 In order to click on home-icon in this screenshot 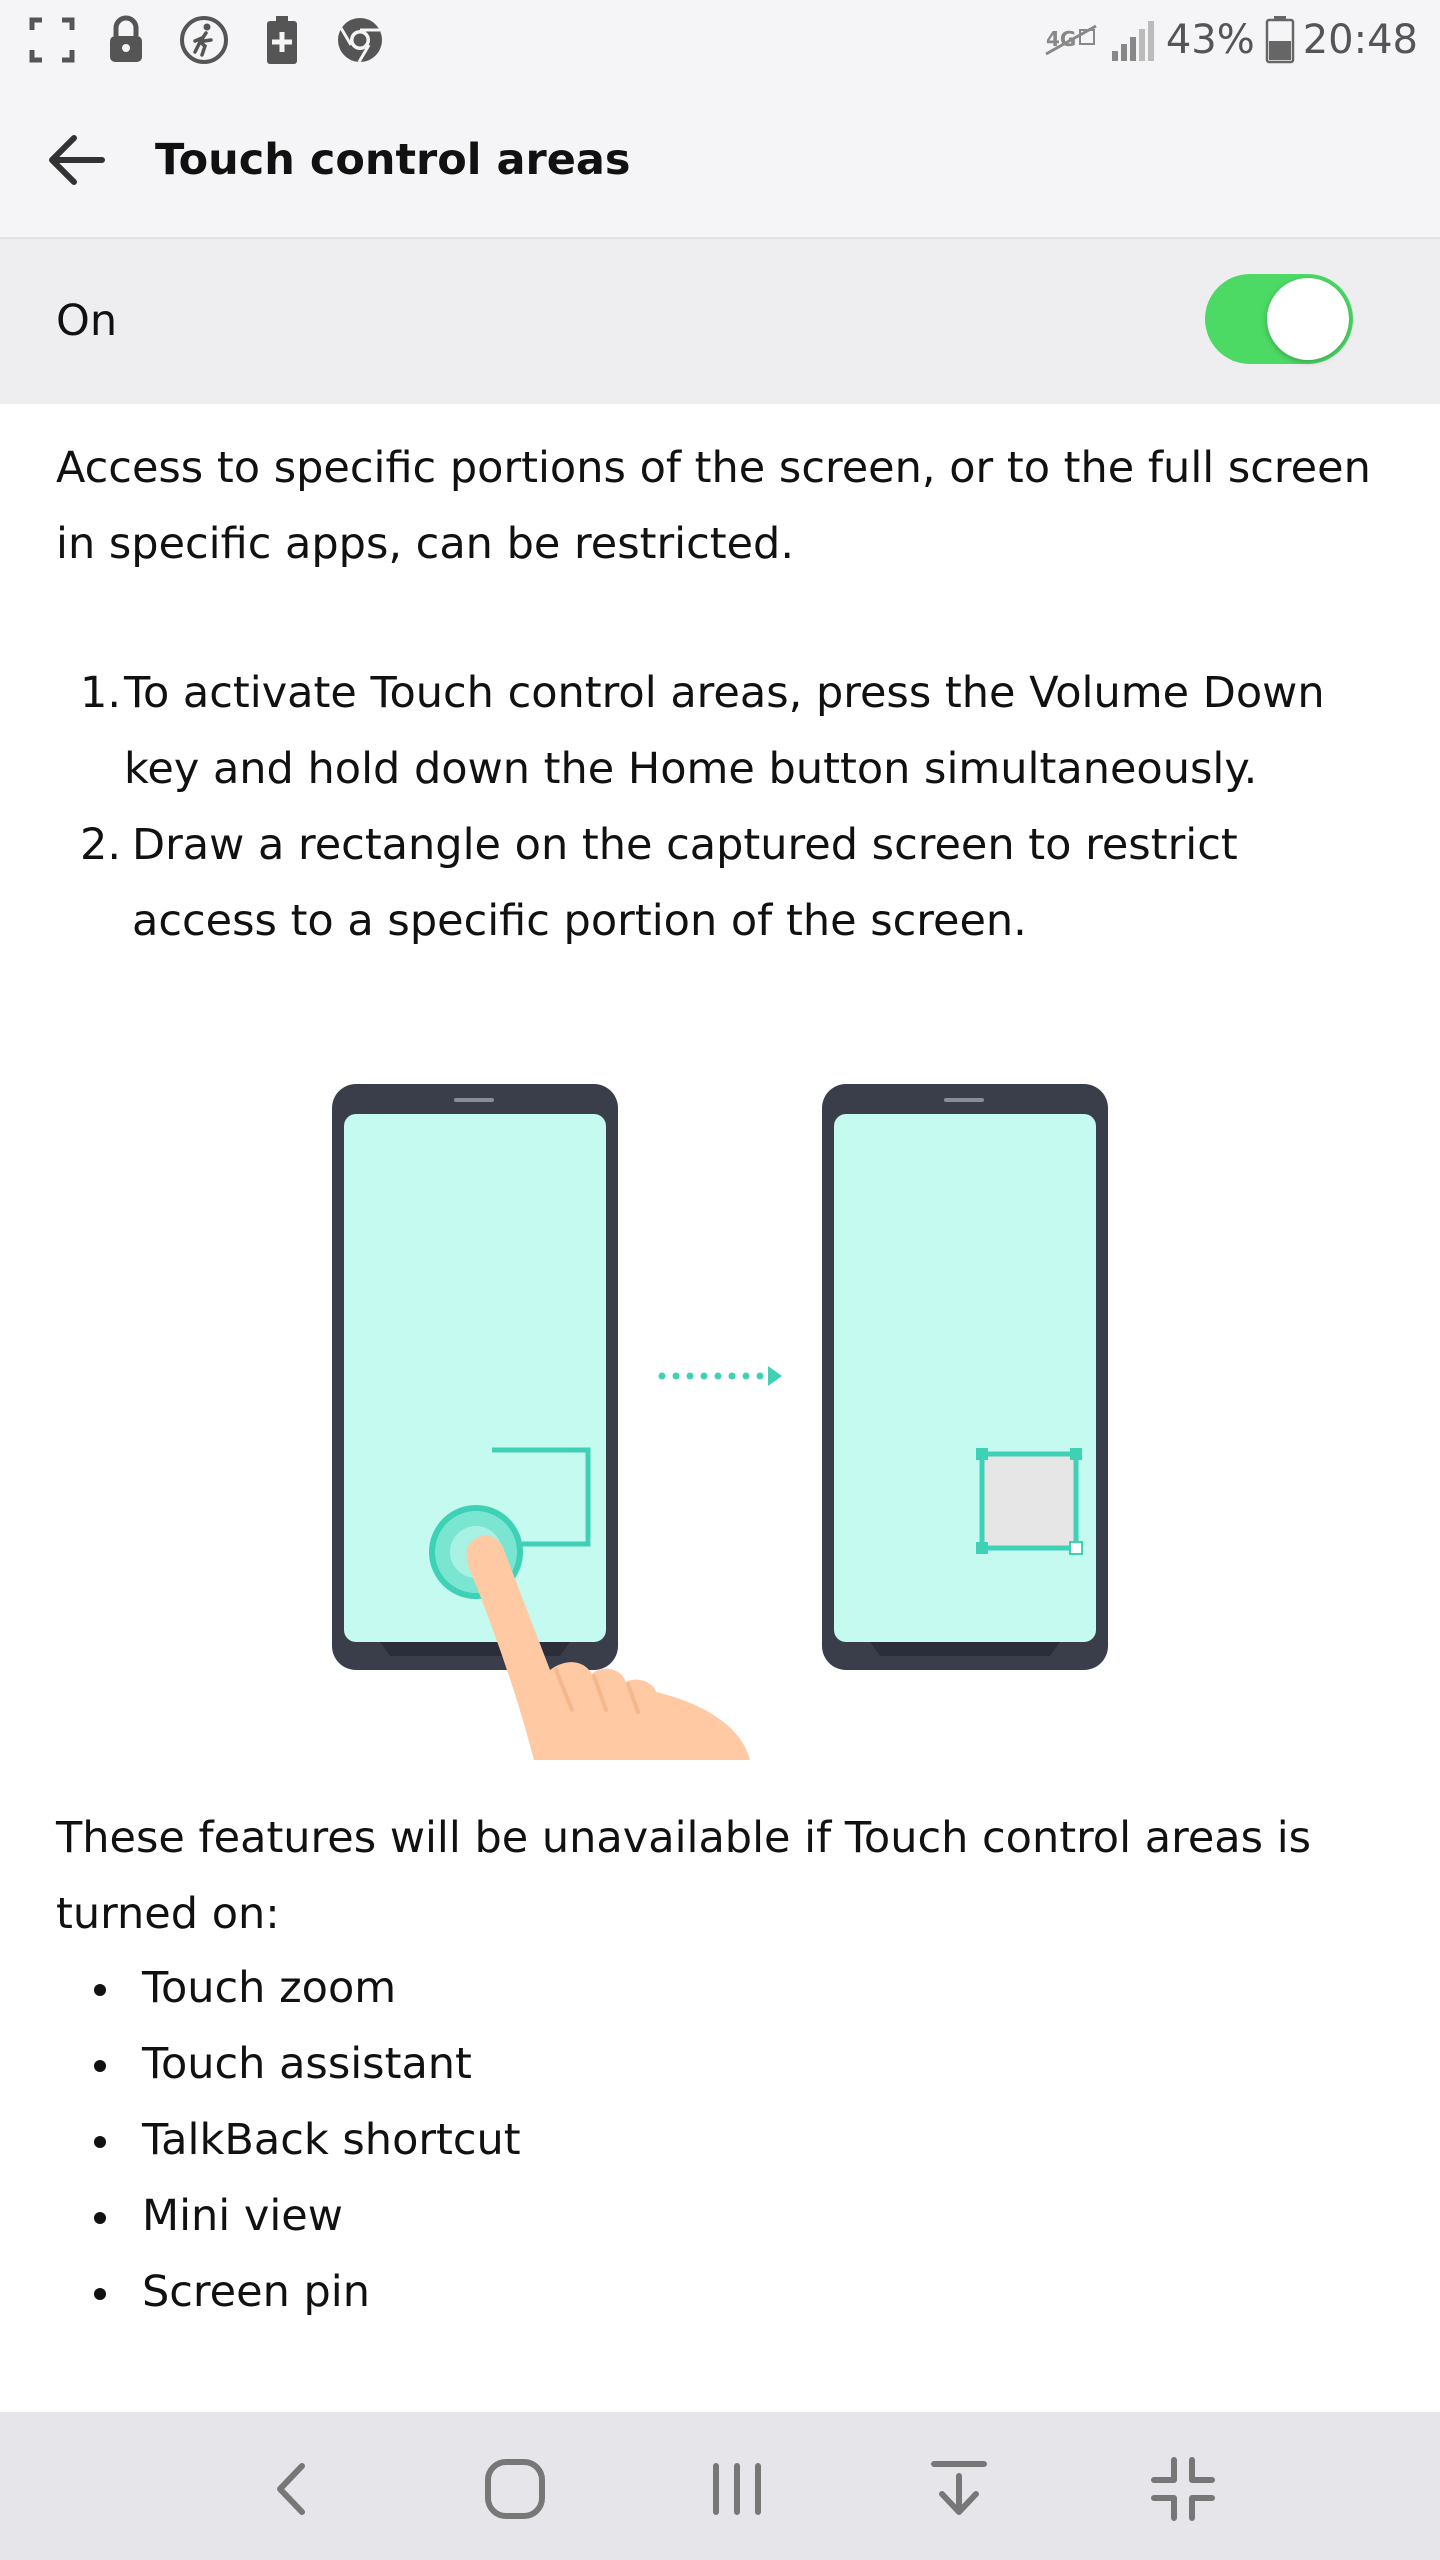, I will do `click(515, 2489)`.